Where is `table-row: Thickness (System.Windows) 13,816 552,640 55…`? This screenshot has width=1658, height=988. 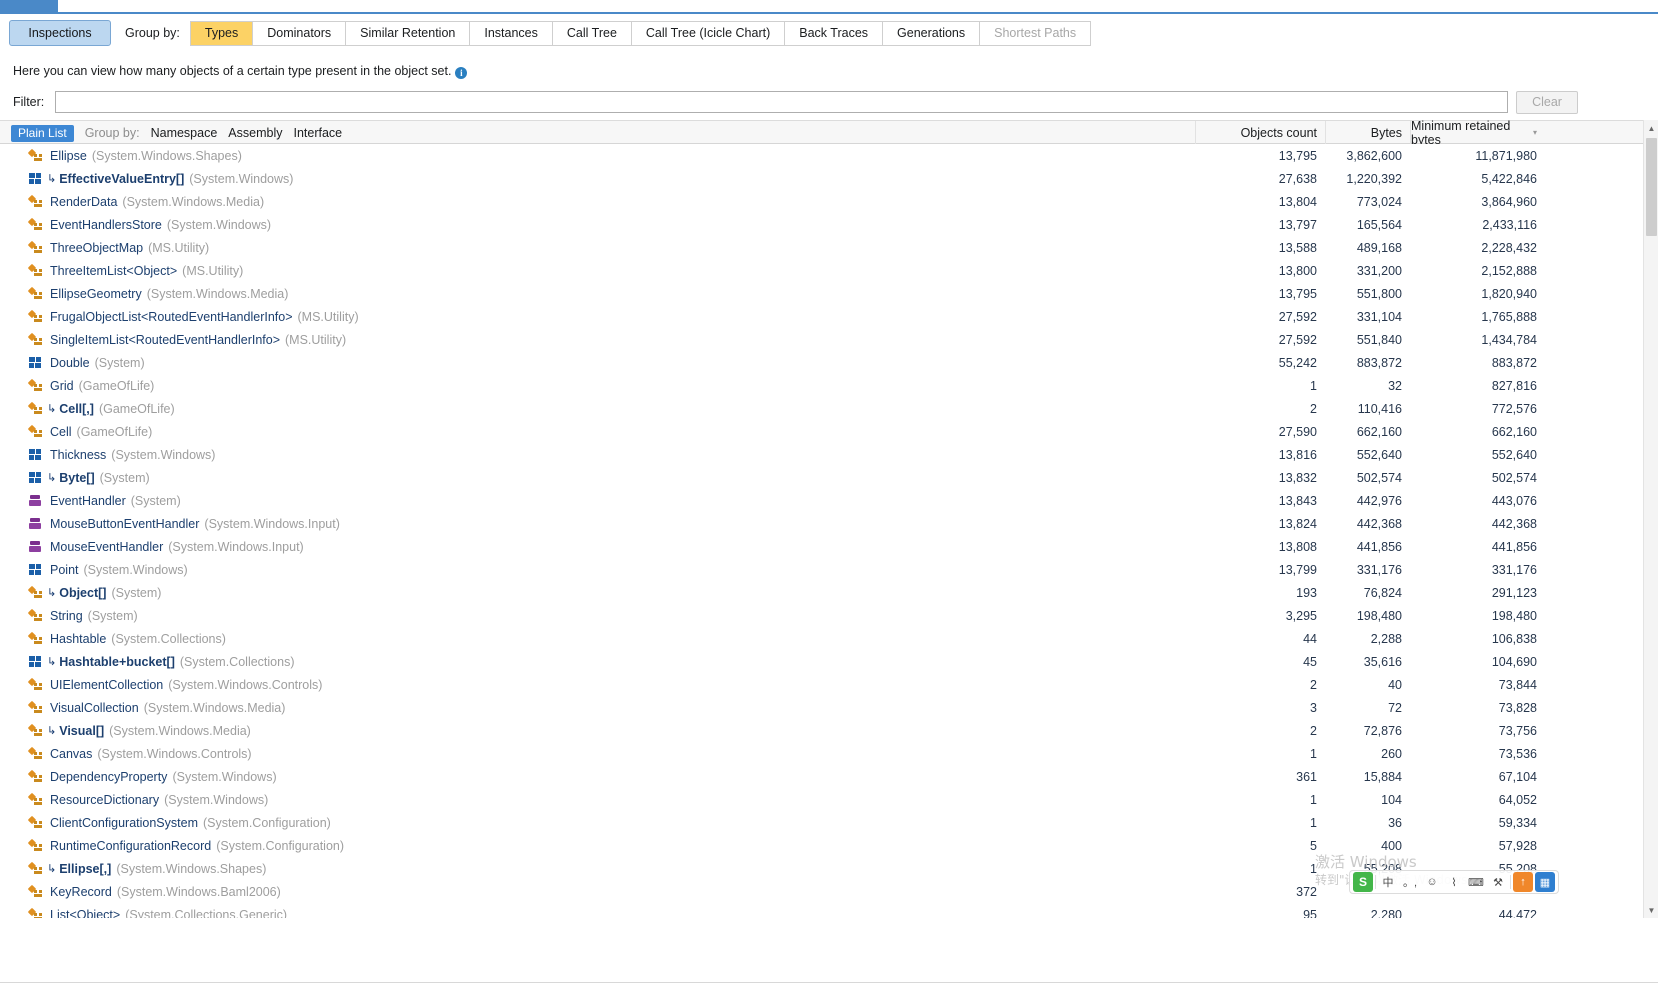 table-row: Thickness (System.Windows) 13,816 552,640 55… is located at coordinates (829, 454).